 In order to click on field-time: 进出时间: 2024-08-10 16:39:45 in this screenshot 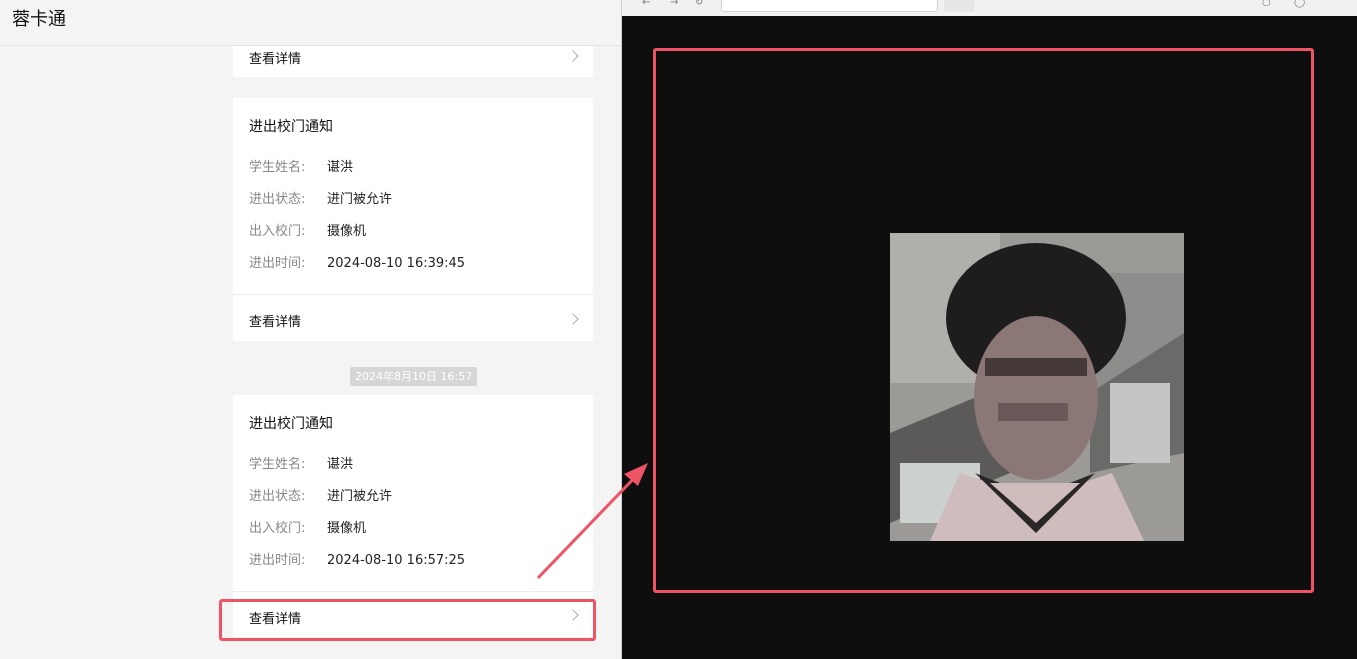, I will do `click(357, 263)`.